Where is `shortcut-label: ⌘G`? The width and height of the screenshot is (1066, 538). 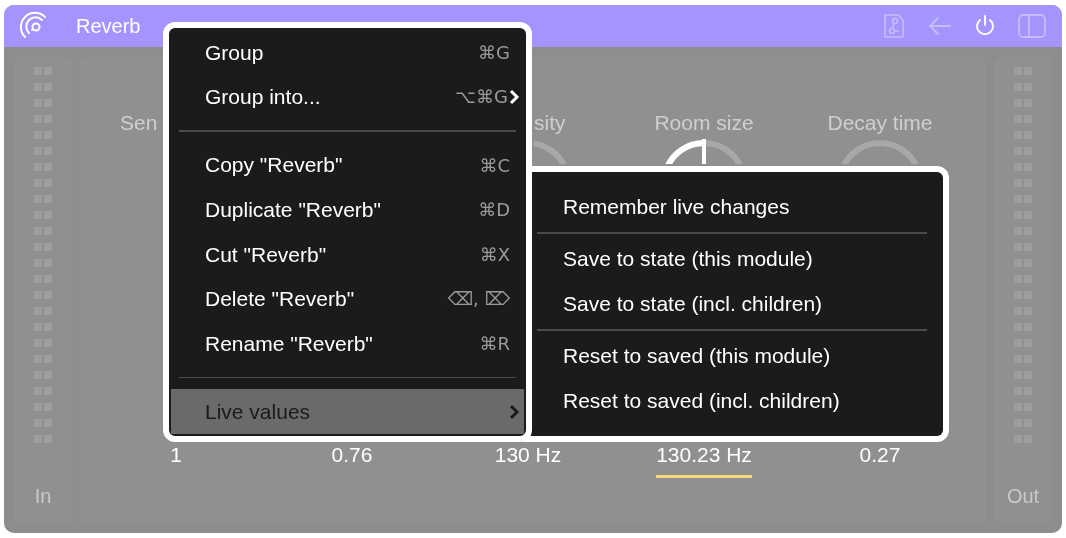 shortcut-label: ⌘G is located at coordinates (494, 52).